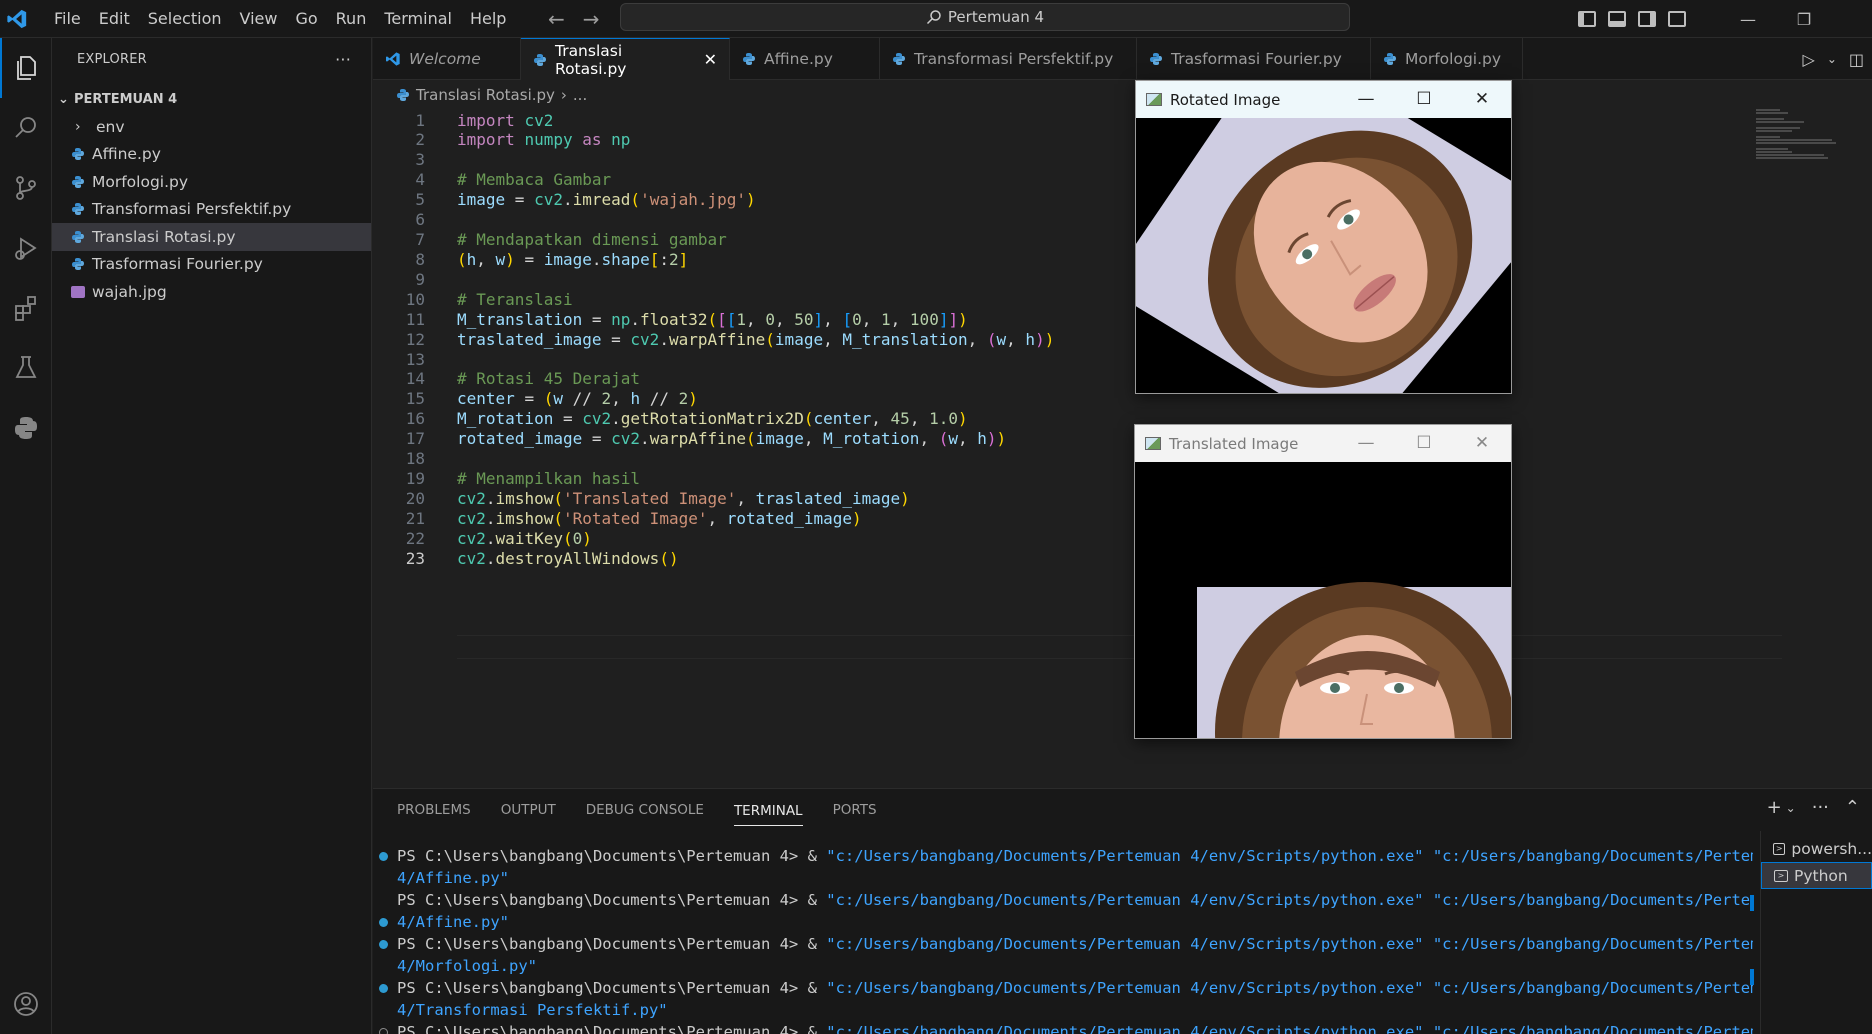  Describe the element at coordinates (211, 265) in the screenshot. I see `tree-item-trasformasi-fourier: Trasformasi Fourier.py` at that location.